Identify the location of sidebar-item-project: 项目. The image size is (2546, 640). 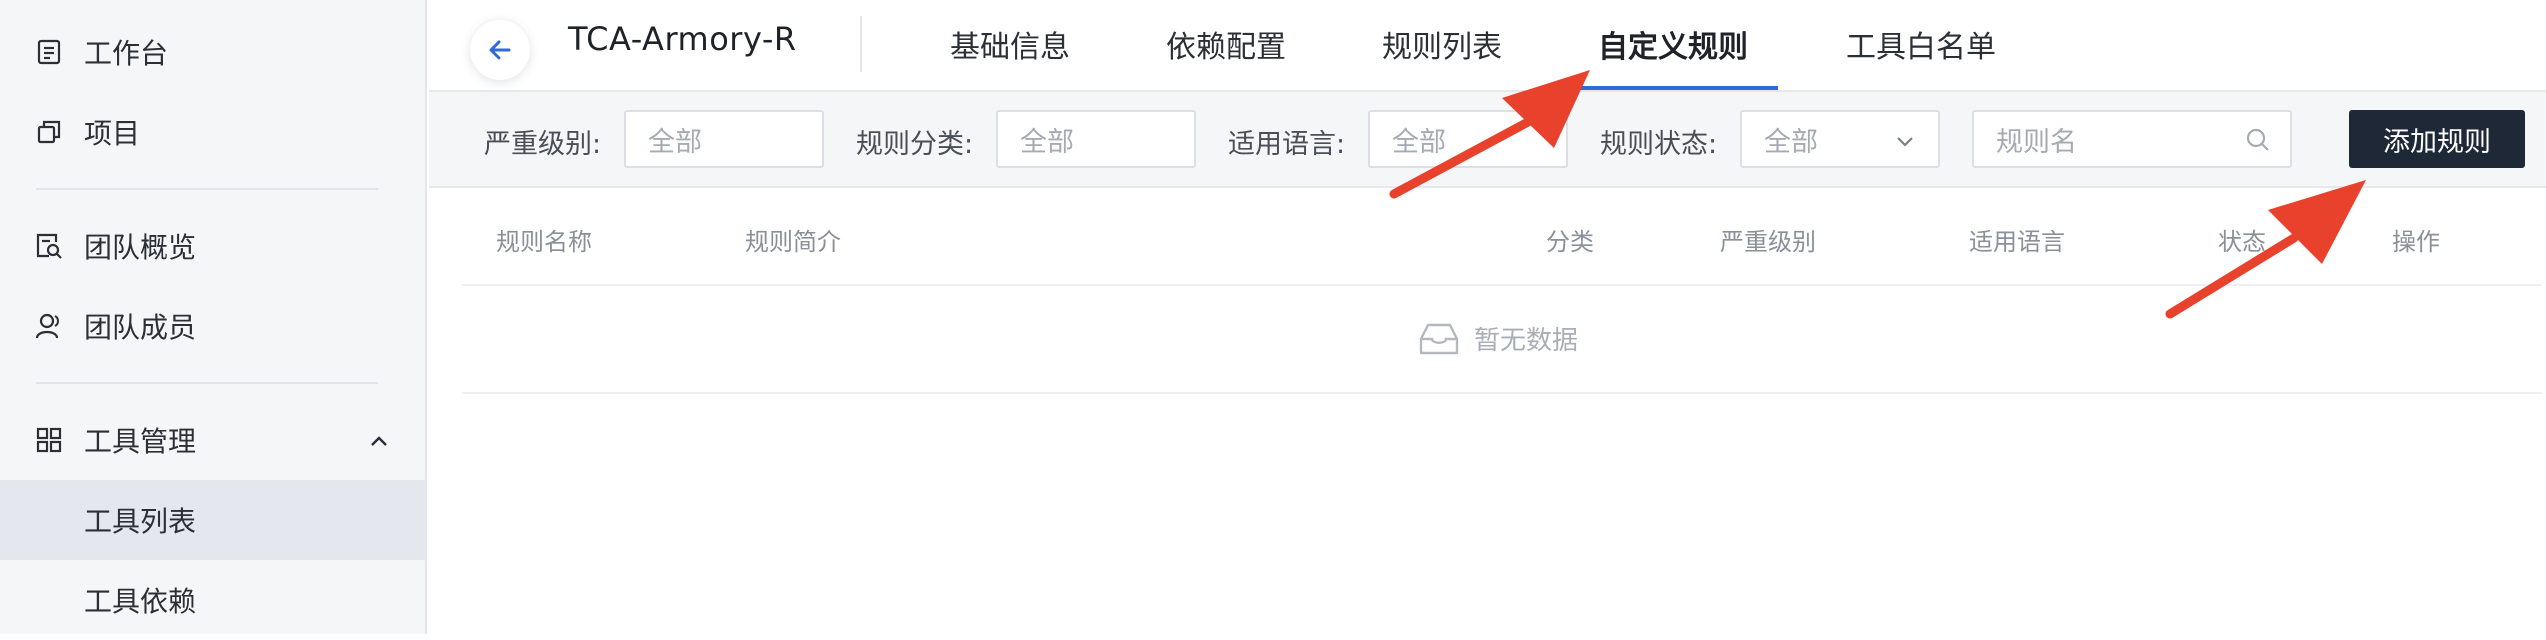
(212, 132).